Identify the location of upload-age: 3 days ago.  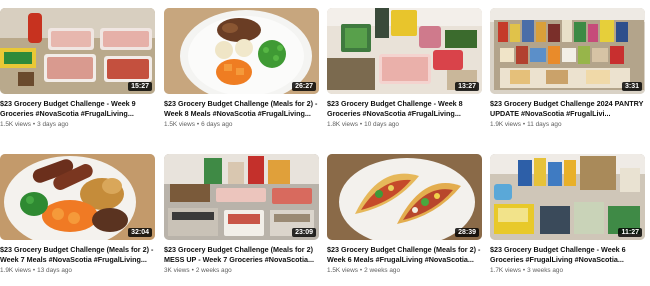
(53, 124).